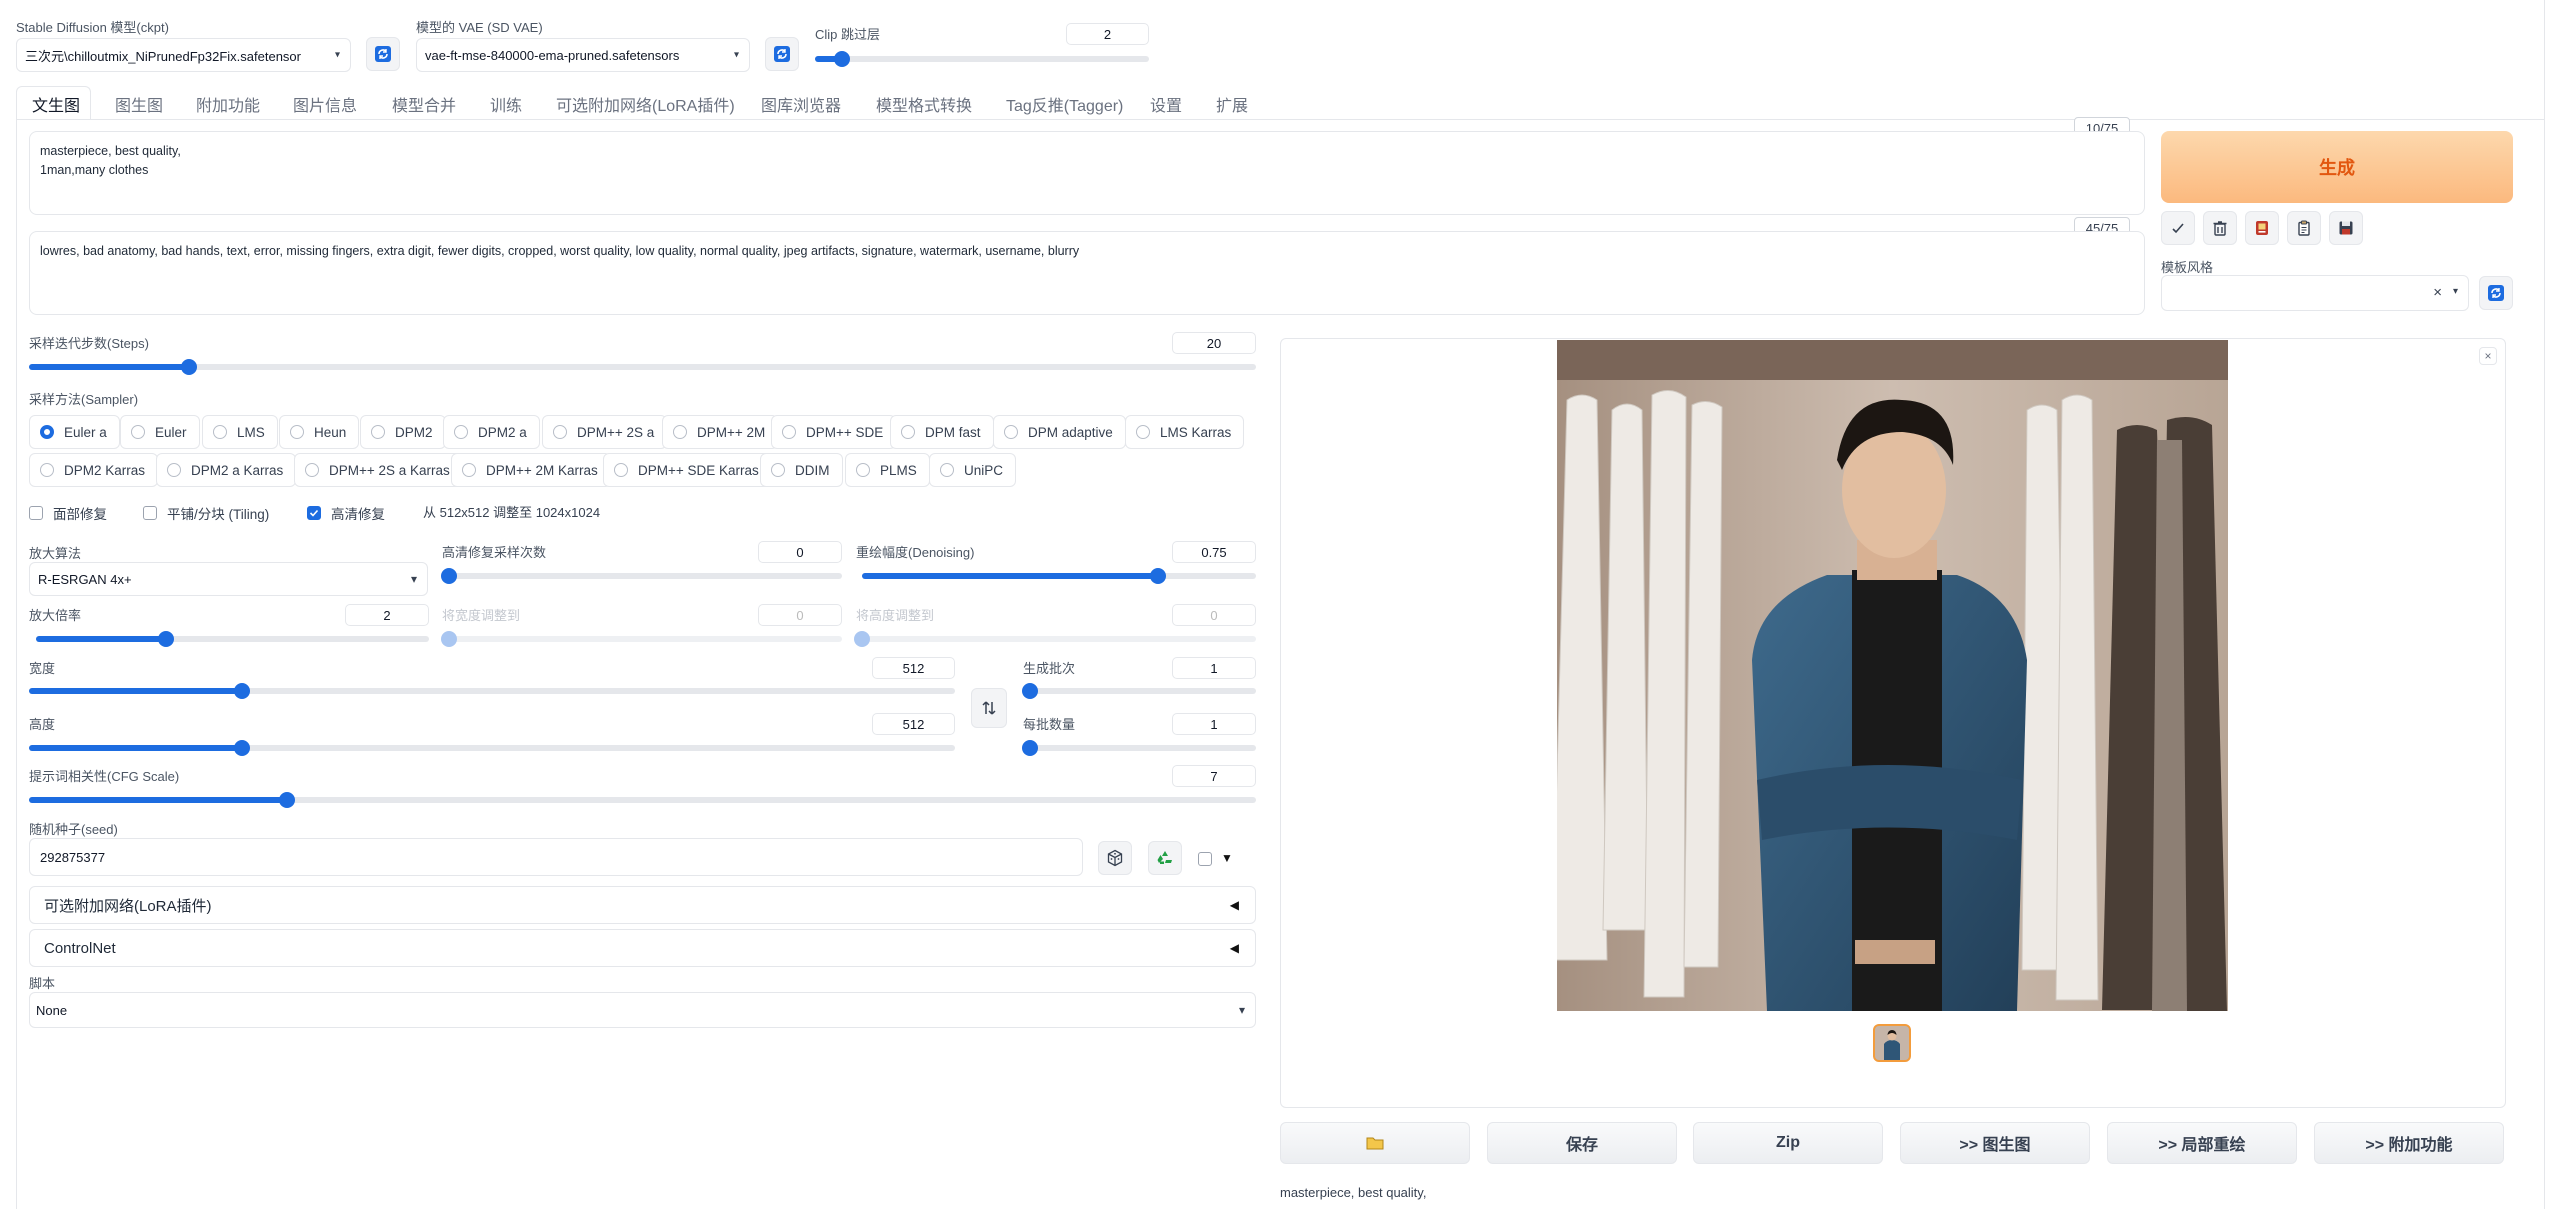  What do you see at coordinates (325, 104) in the screenshot?
I see `tab-png-info: 图片信息` at bounding box center [325, 104].